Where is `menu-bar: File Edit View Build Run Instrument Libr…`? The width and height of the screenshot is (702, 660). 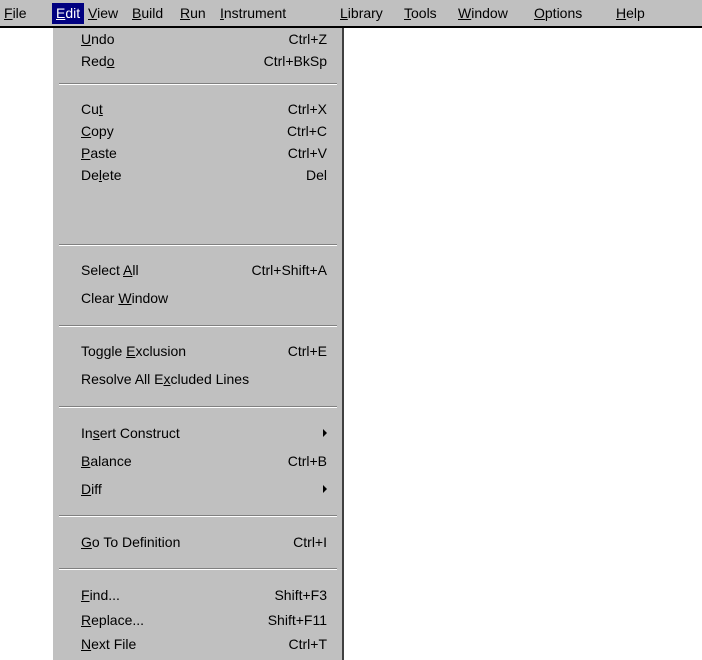
menu-bar: File Edit View Build Run Instrument Libr… is located at coordinates (351, 14).